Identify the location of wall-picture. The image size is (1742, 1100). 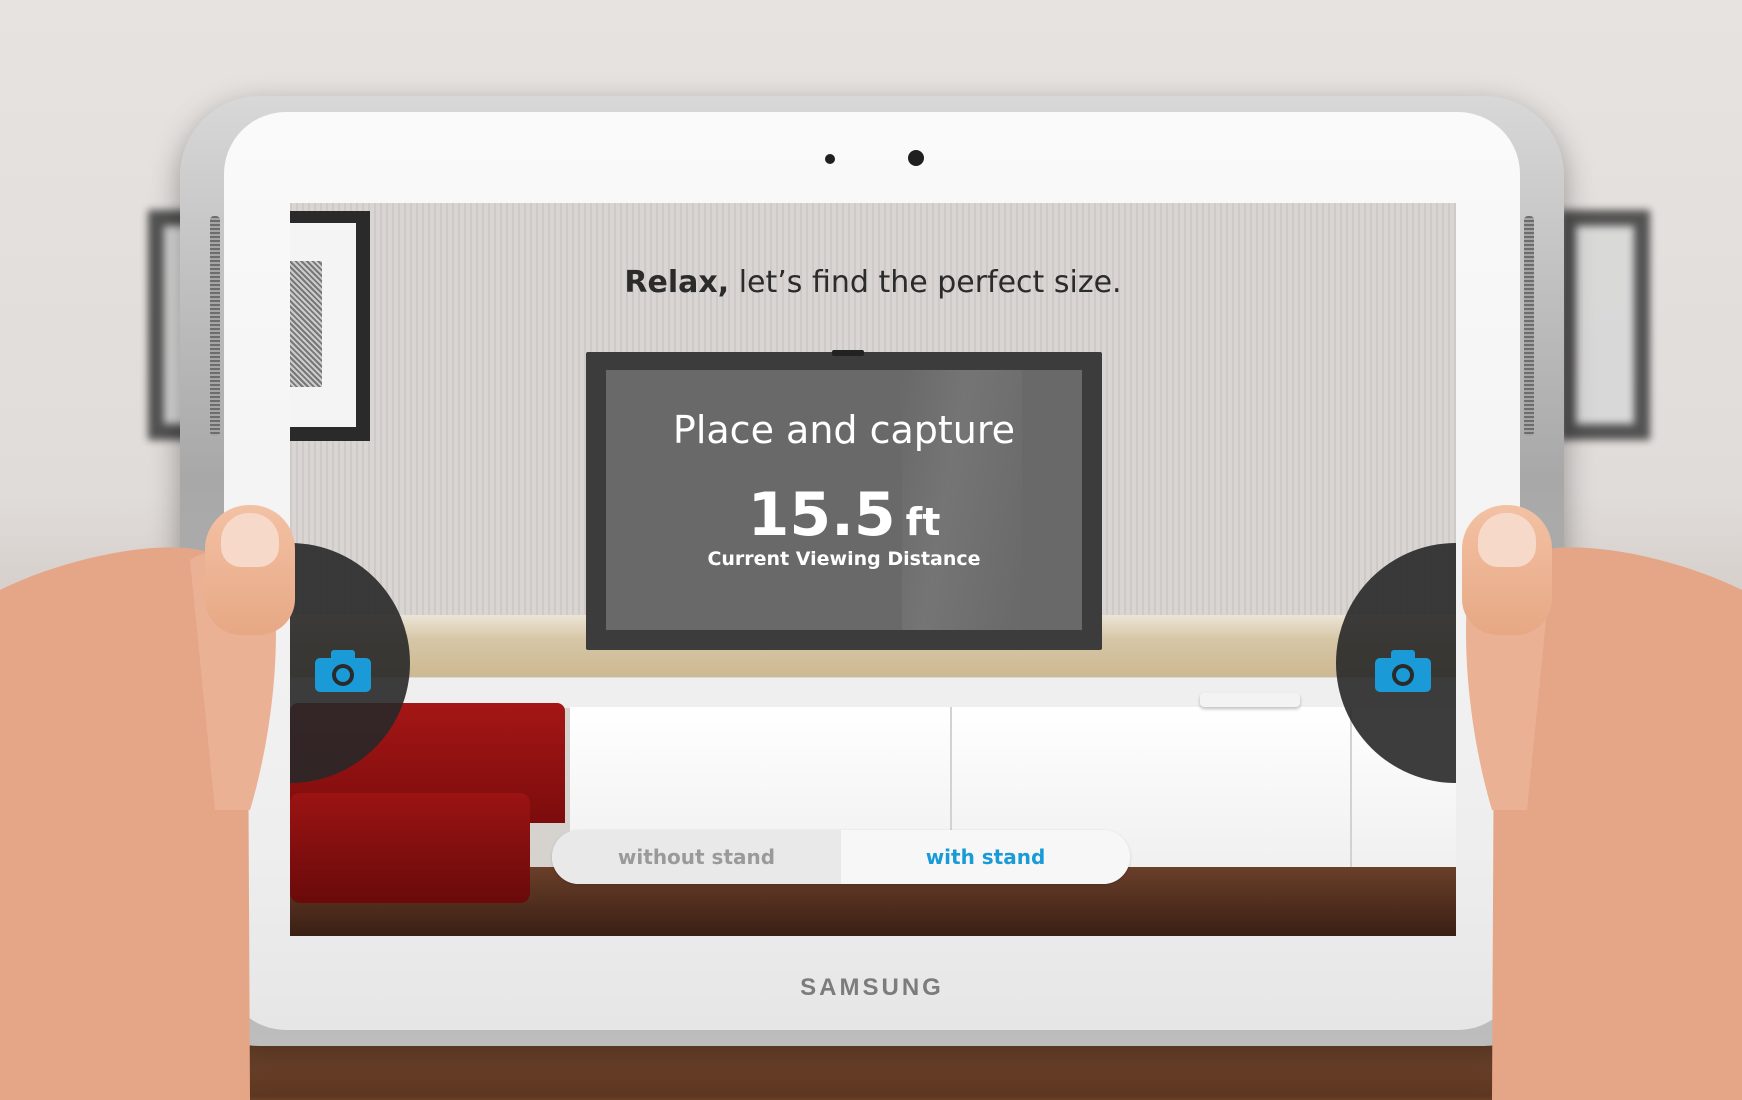
(330, 326).